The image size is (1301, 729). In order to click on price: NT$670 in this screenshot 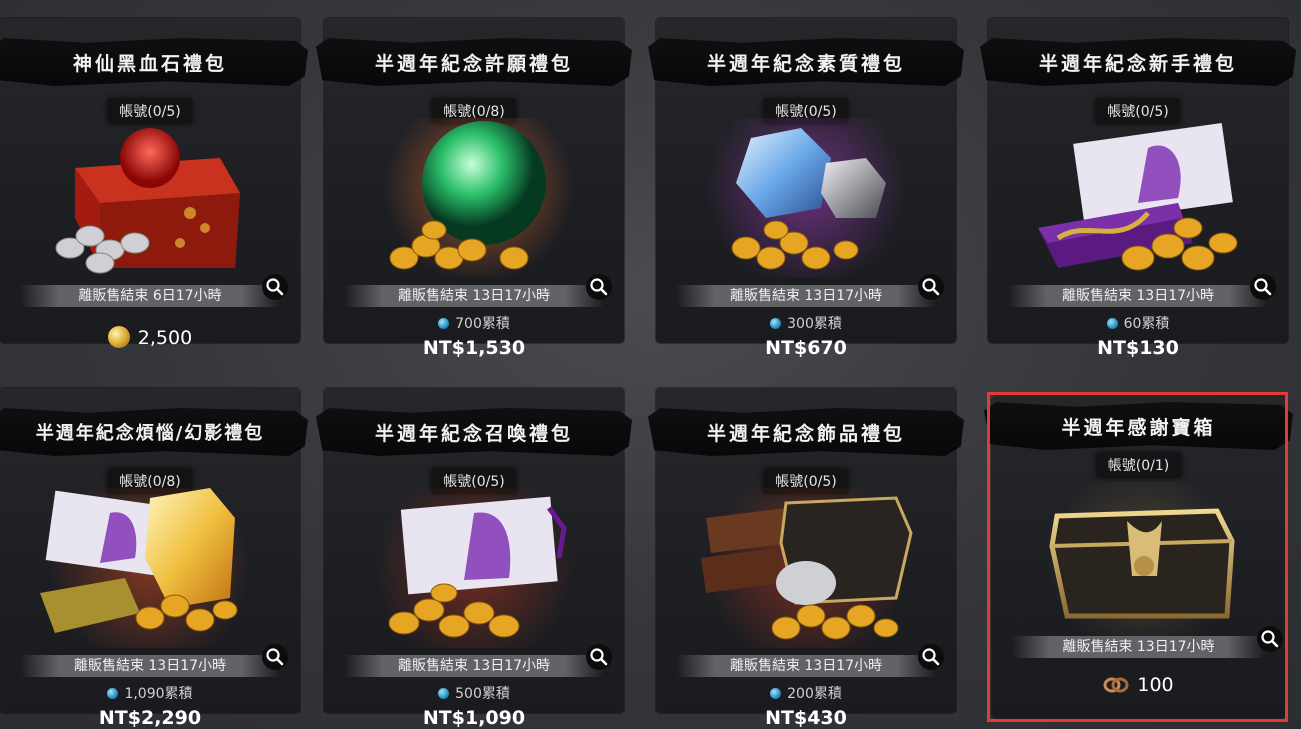, I will do `click(806, 348)`.